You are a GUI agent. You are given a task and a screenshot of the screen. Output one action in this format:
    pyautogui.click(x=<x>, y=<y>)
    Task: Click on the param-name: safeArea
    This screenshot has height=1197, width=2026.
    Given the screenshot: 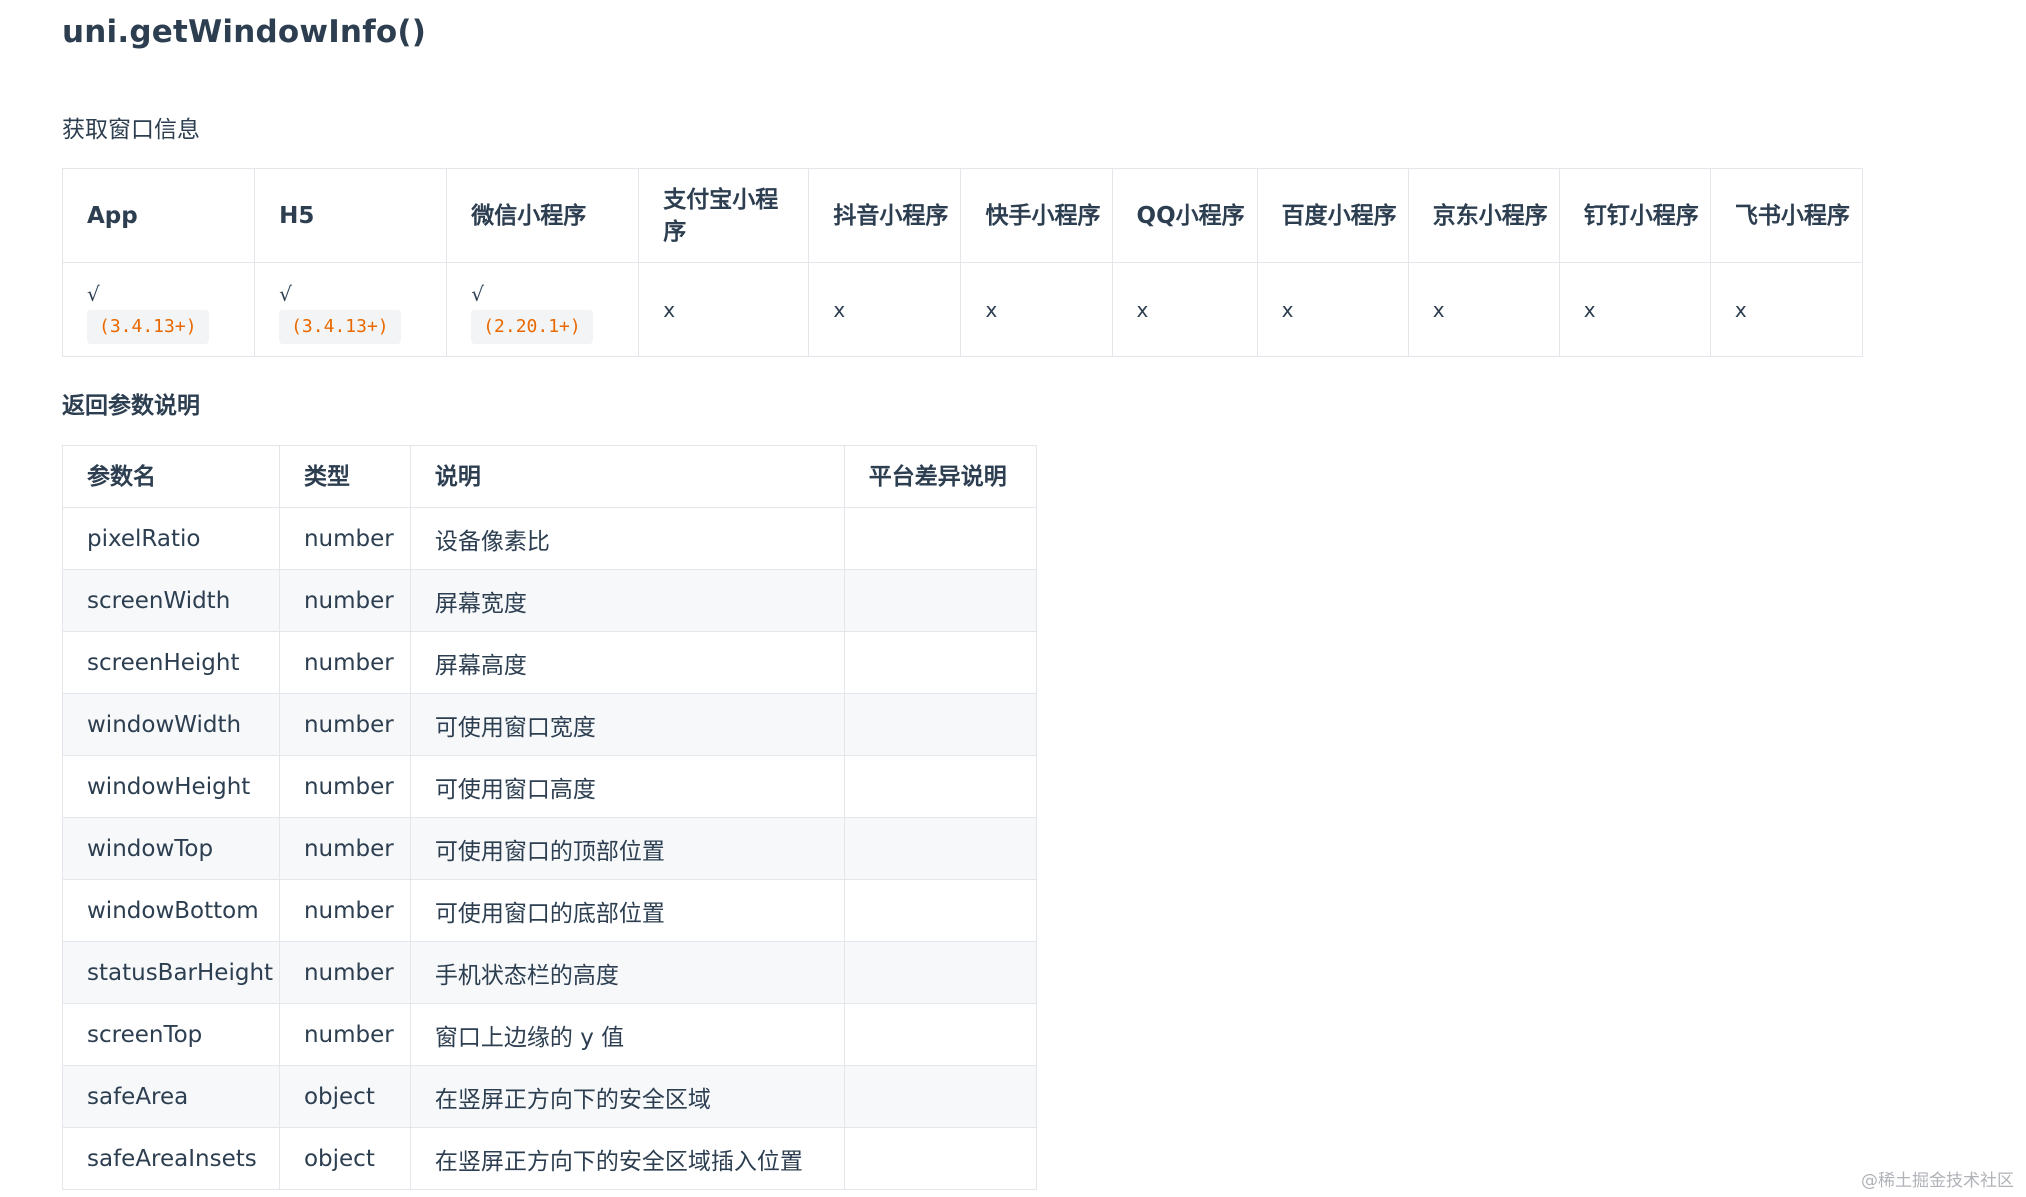 What is the action you would take?
    pyautogui.click(x=171, y=1096)
    